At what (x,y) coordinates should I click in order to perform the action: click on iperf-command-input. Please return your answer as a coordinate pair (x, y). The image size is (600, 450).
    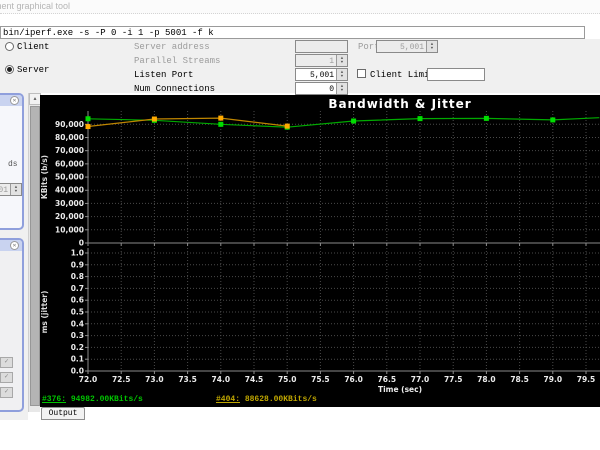
    Looking at the image, I should click on (292, 32).